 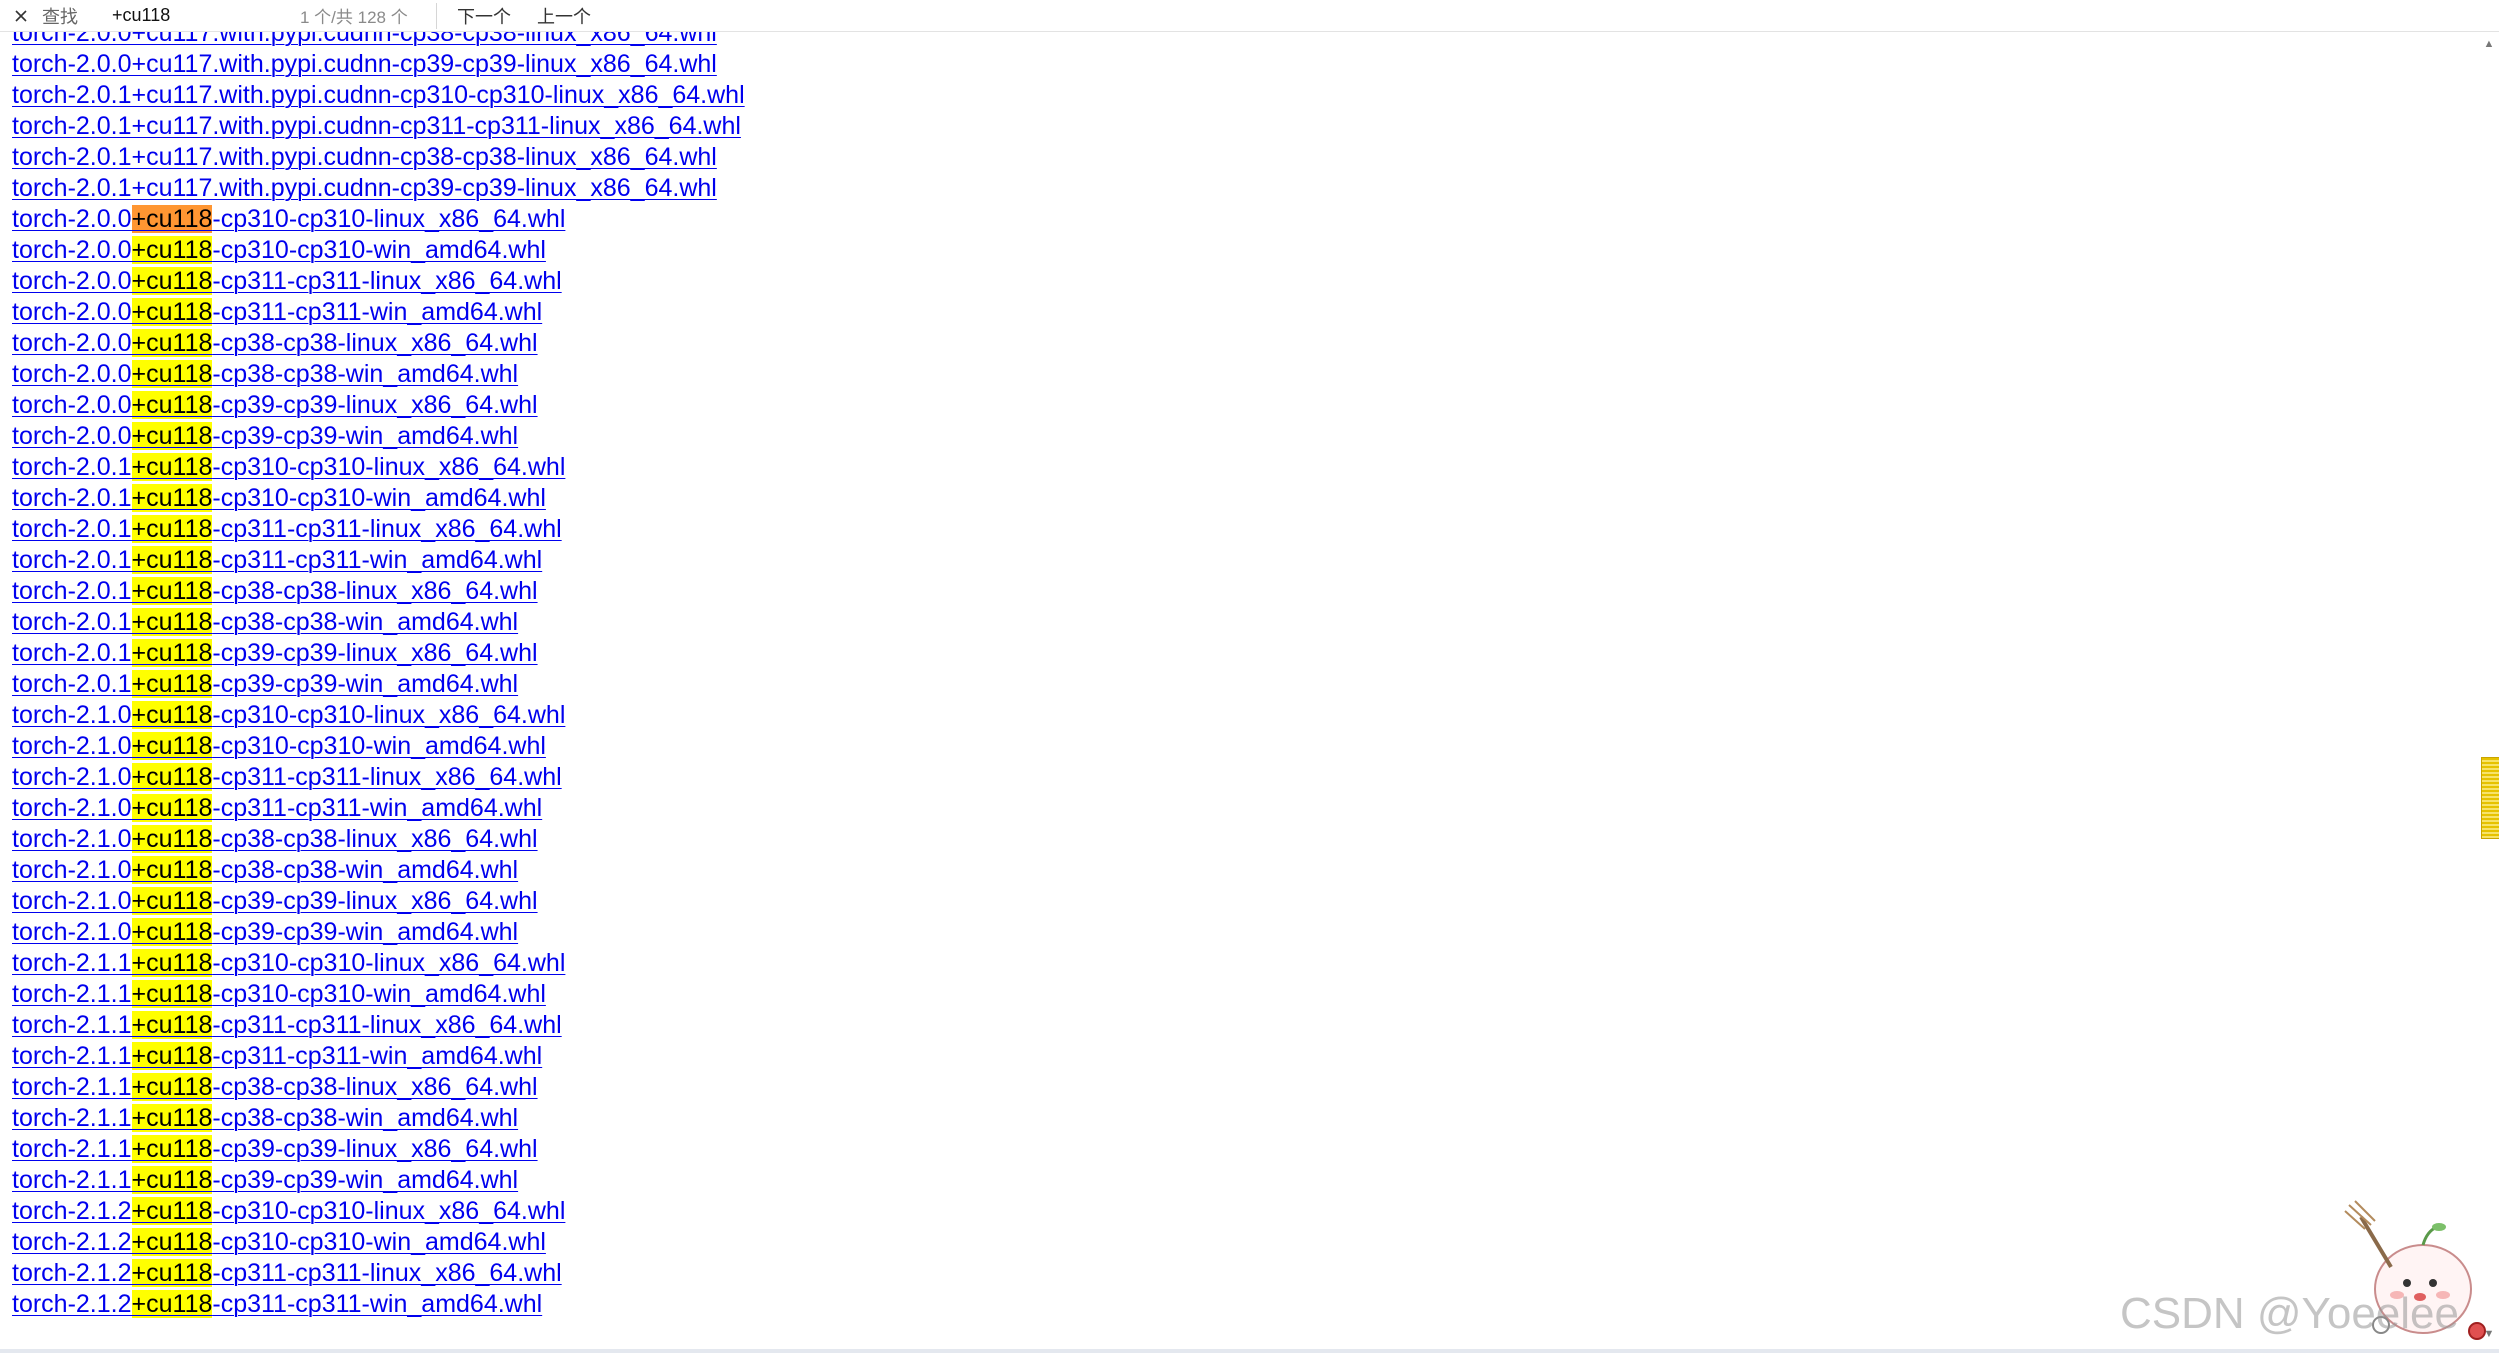 I want to click on vertical-scrollbar: ▲ ▼, so click(x=2489, y=689).